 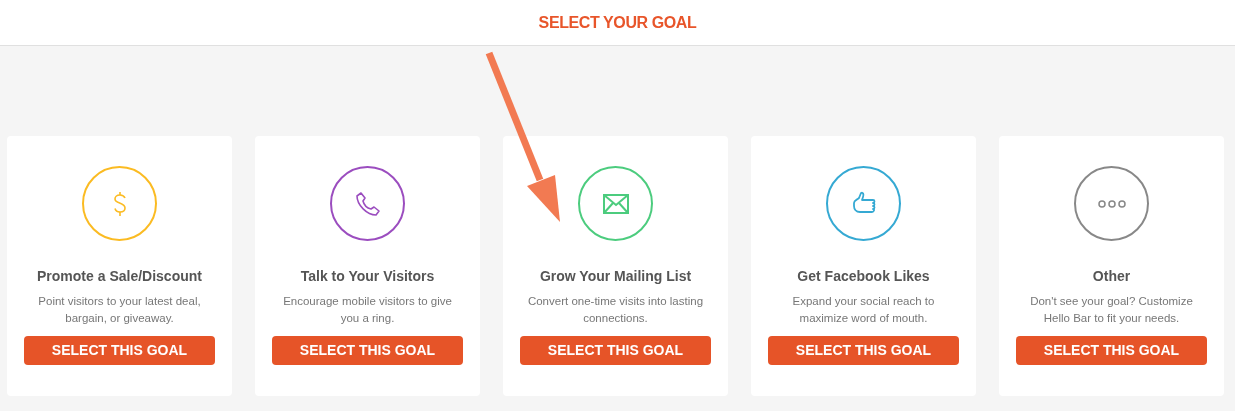 What do you see at coordinates (863, 310) in the screenshot?
I see `goal-description: Expand your social reach to maximize word of mouth.` at bounding box center [863, 310].